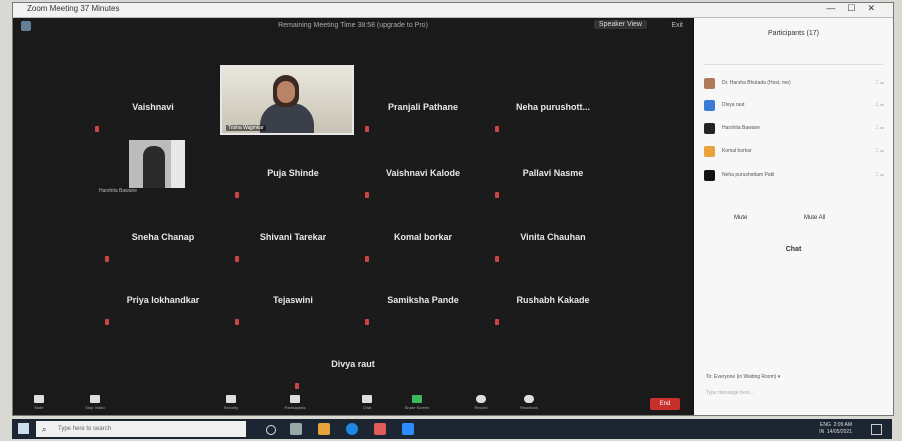  I want to click on speaker-view-button: Speaker View, so click(620, 24).